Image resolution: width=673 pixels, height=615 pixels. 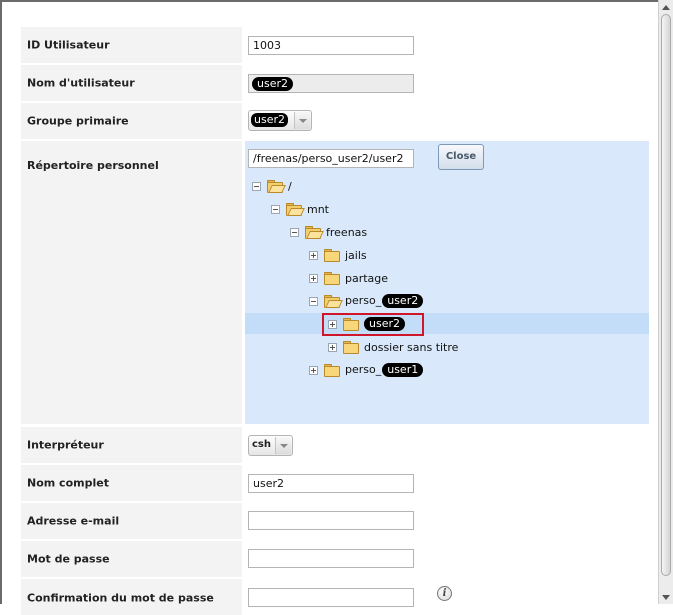 I want to click on home-dir-input: /freenas/perso_user2/user2, so click(x=331, y=158).